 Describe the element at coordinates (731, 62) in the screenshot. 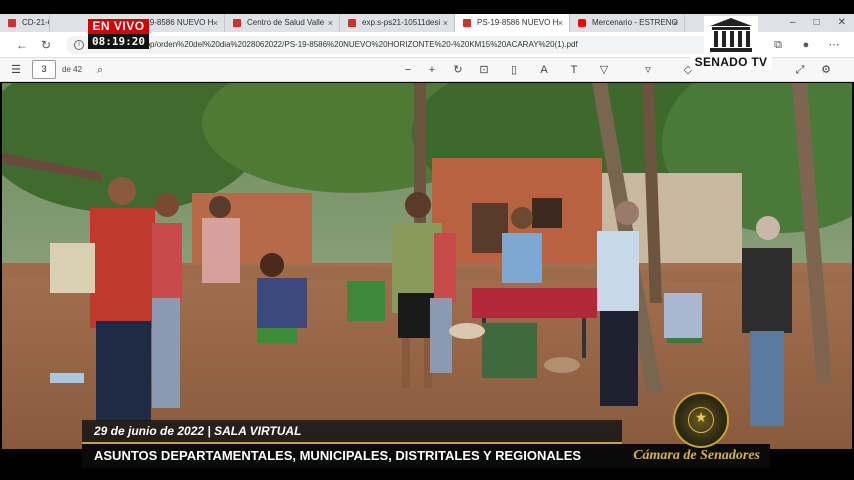

I see `logo-text: SENADO TV` at that location.